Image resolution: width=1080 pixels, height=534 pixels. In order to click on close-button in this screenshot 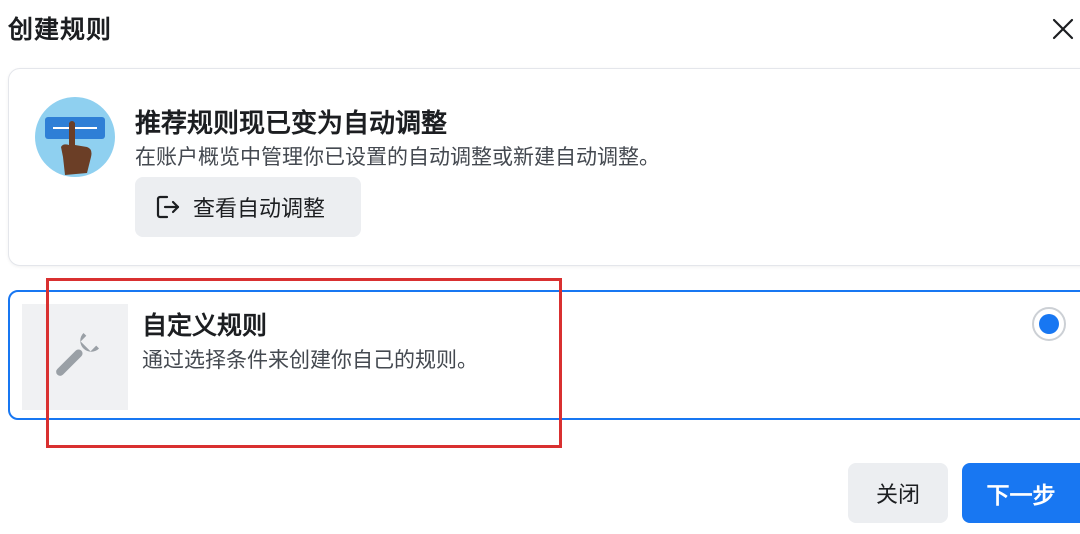, I will do `click(1063, 29)`.